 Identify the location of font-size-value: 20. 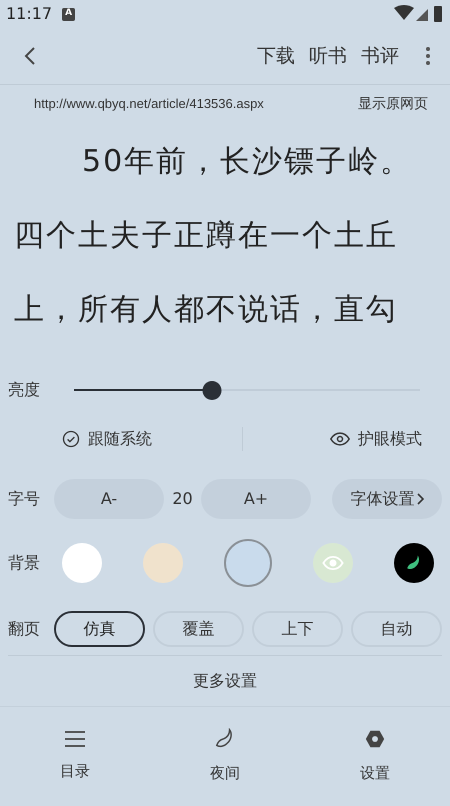
(182, 499).